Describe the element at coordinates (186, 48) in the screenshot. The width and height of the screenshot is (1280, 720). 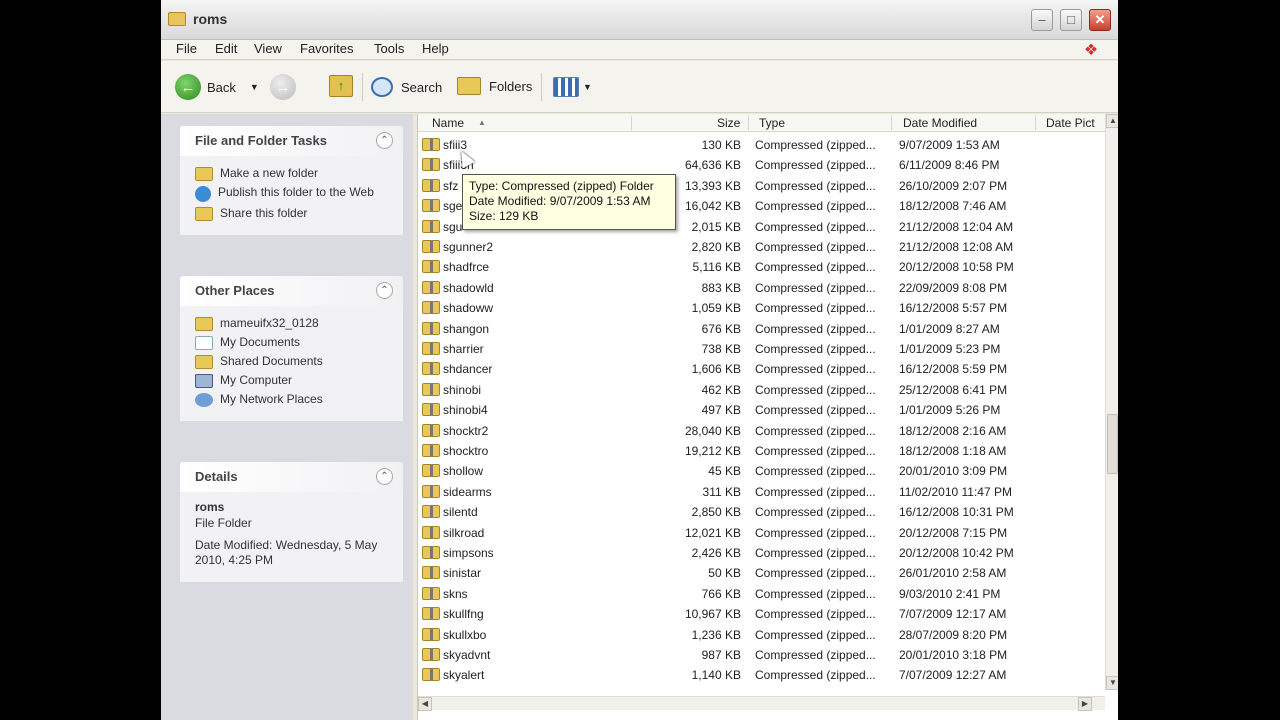
I see `menu-file: File` at that location.